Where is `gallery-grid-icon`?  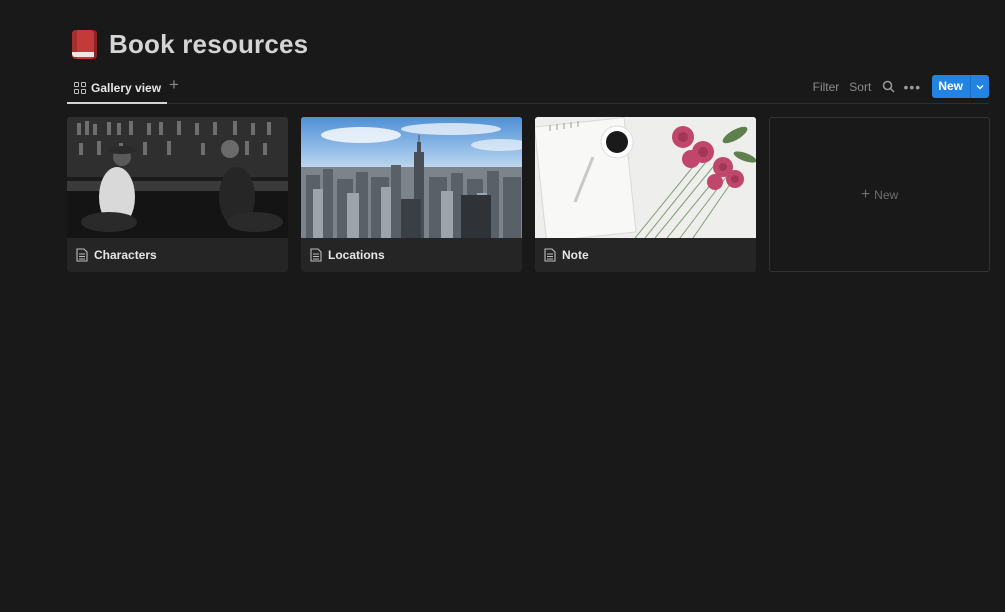 gallery-grid-icon is located at coordinates (80, 88).